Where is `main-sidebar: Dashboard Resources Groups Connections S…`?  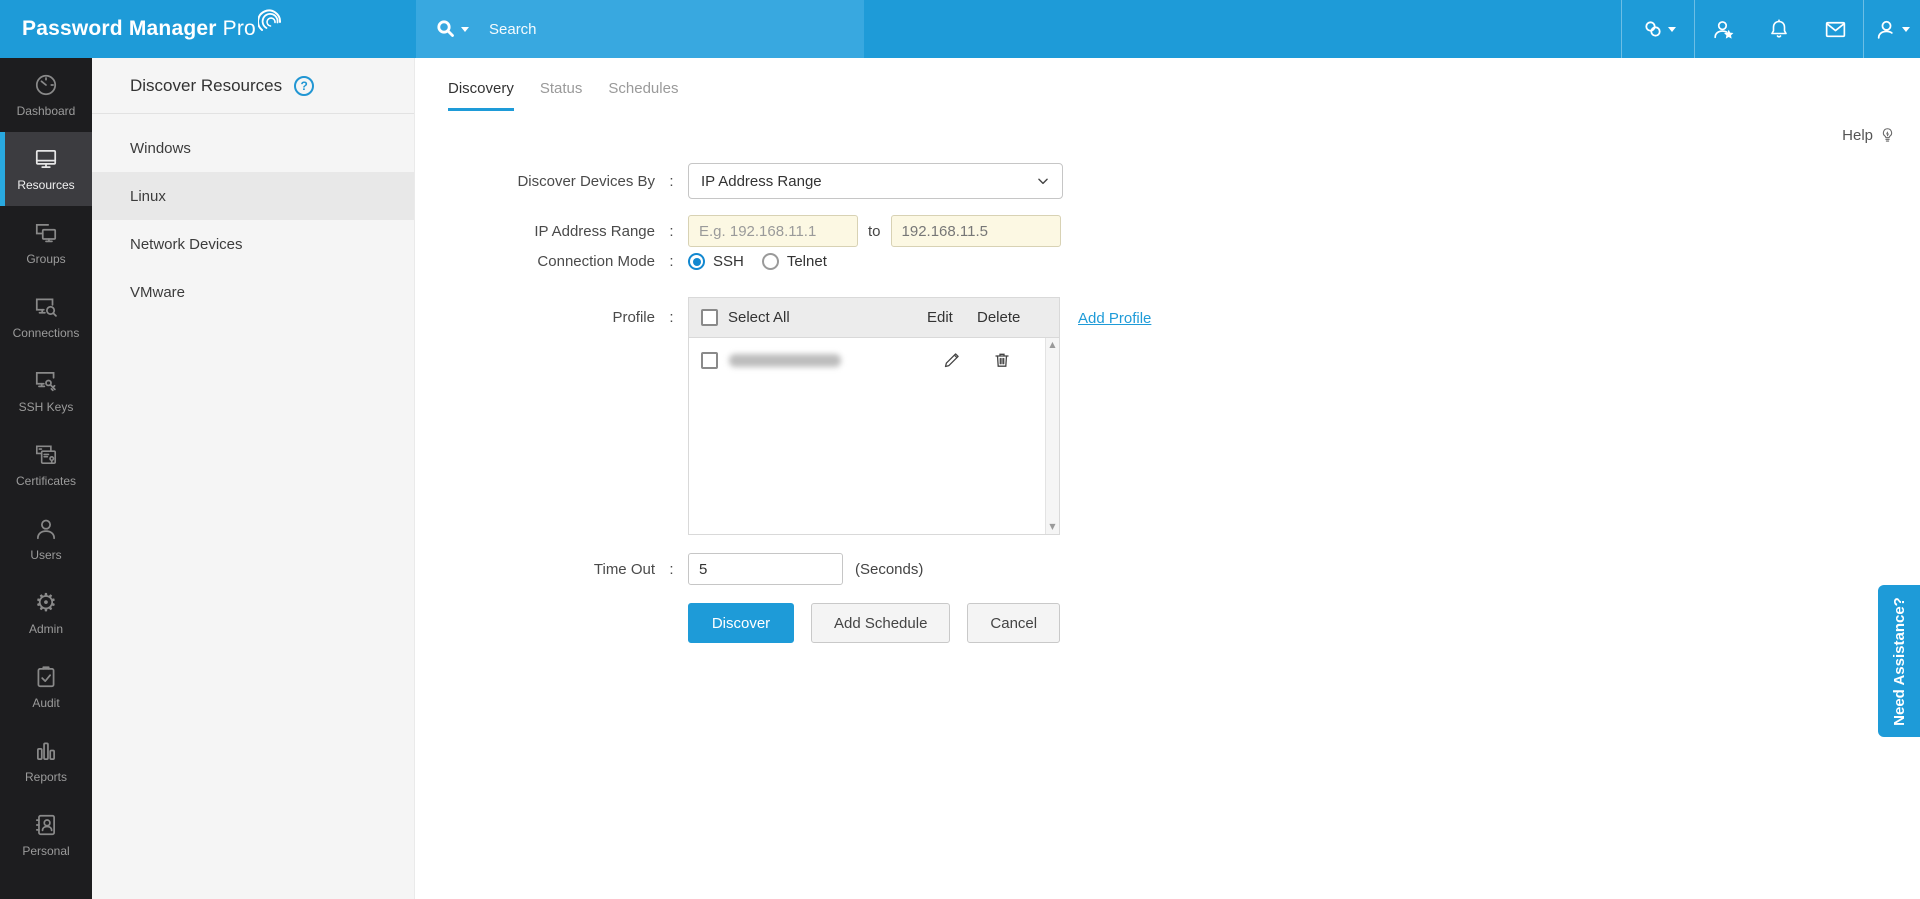 main-sidebar: Dashboard Resources Groups Connections S… is located at coordinates (46, 478).